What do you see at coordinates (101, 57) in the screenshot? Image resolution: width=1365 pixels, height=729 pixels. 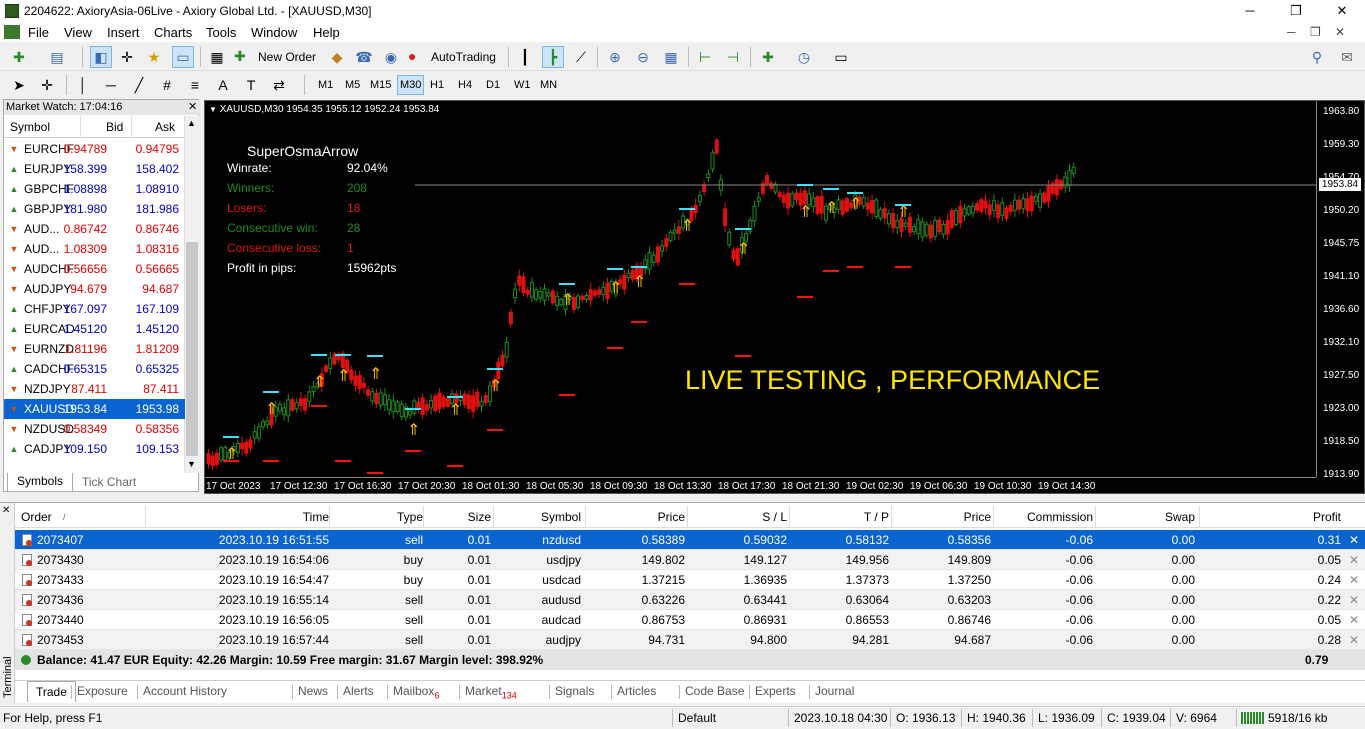 I see `market-watch-toggle-icon: ◧` at bounding box center [101, 57].